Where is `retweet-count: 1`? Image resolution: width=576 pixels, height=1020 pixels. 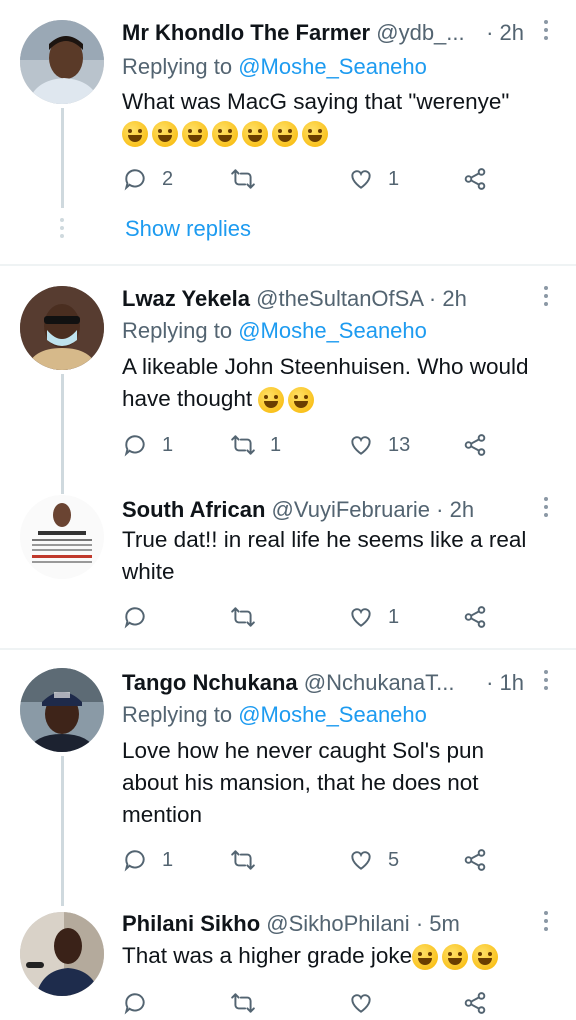
retweet-count: 1 is located at coordinates (276, 444).